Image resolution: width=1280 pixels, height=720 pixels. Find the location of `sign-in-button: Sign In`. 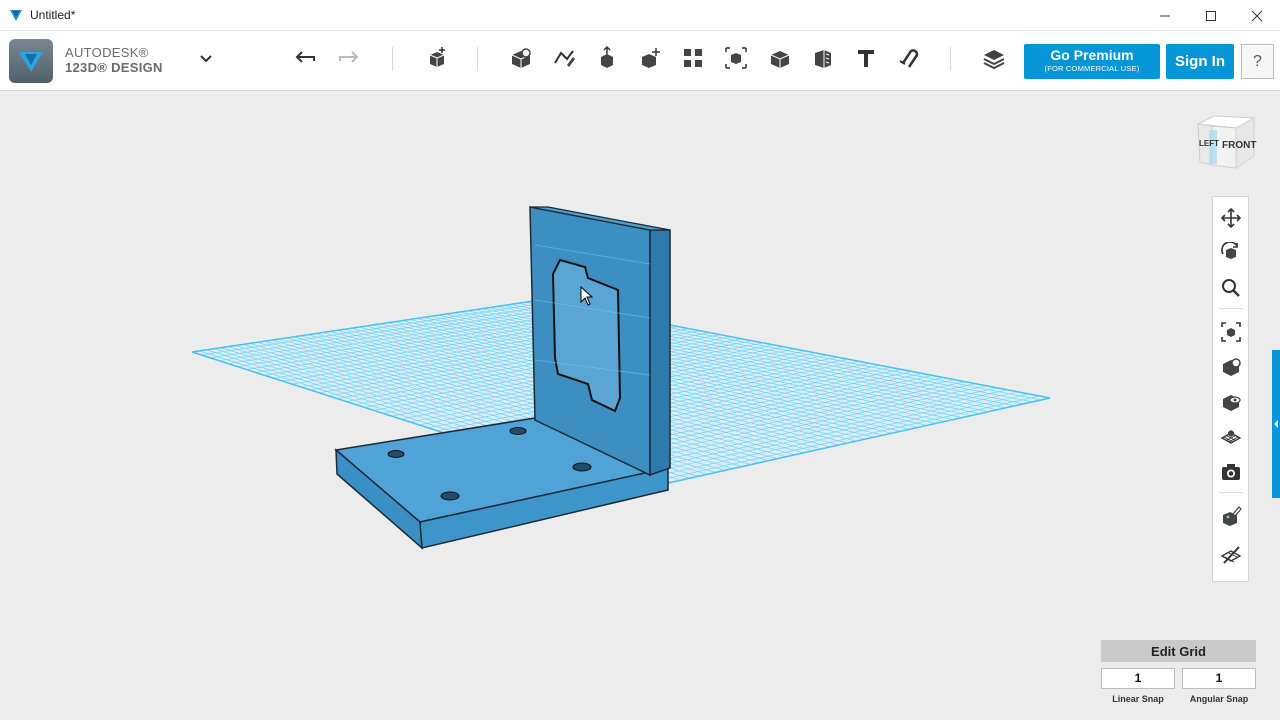

sign-in-button: Sign In is located at coordinates (1200, 61).